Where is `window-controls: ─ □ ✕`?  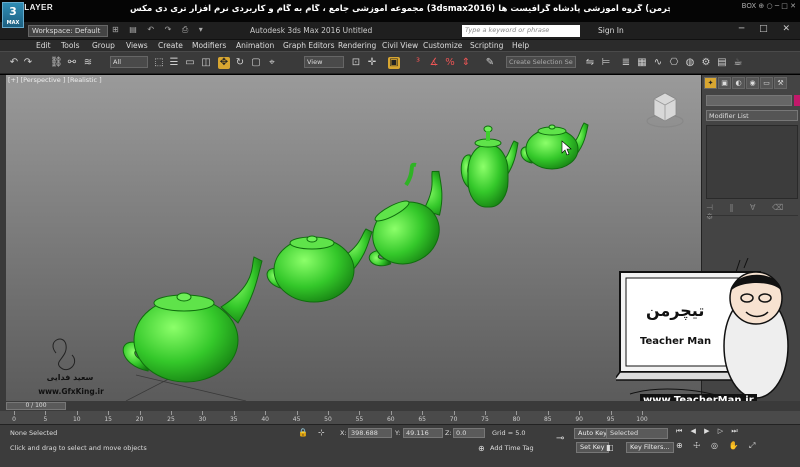
window-controls: ─ □ ✕ is located at coordinates (767, 29).